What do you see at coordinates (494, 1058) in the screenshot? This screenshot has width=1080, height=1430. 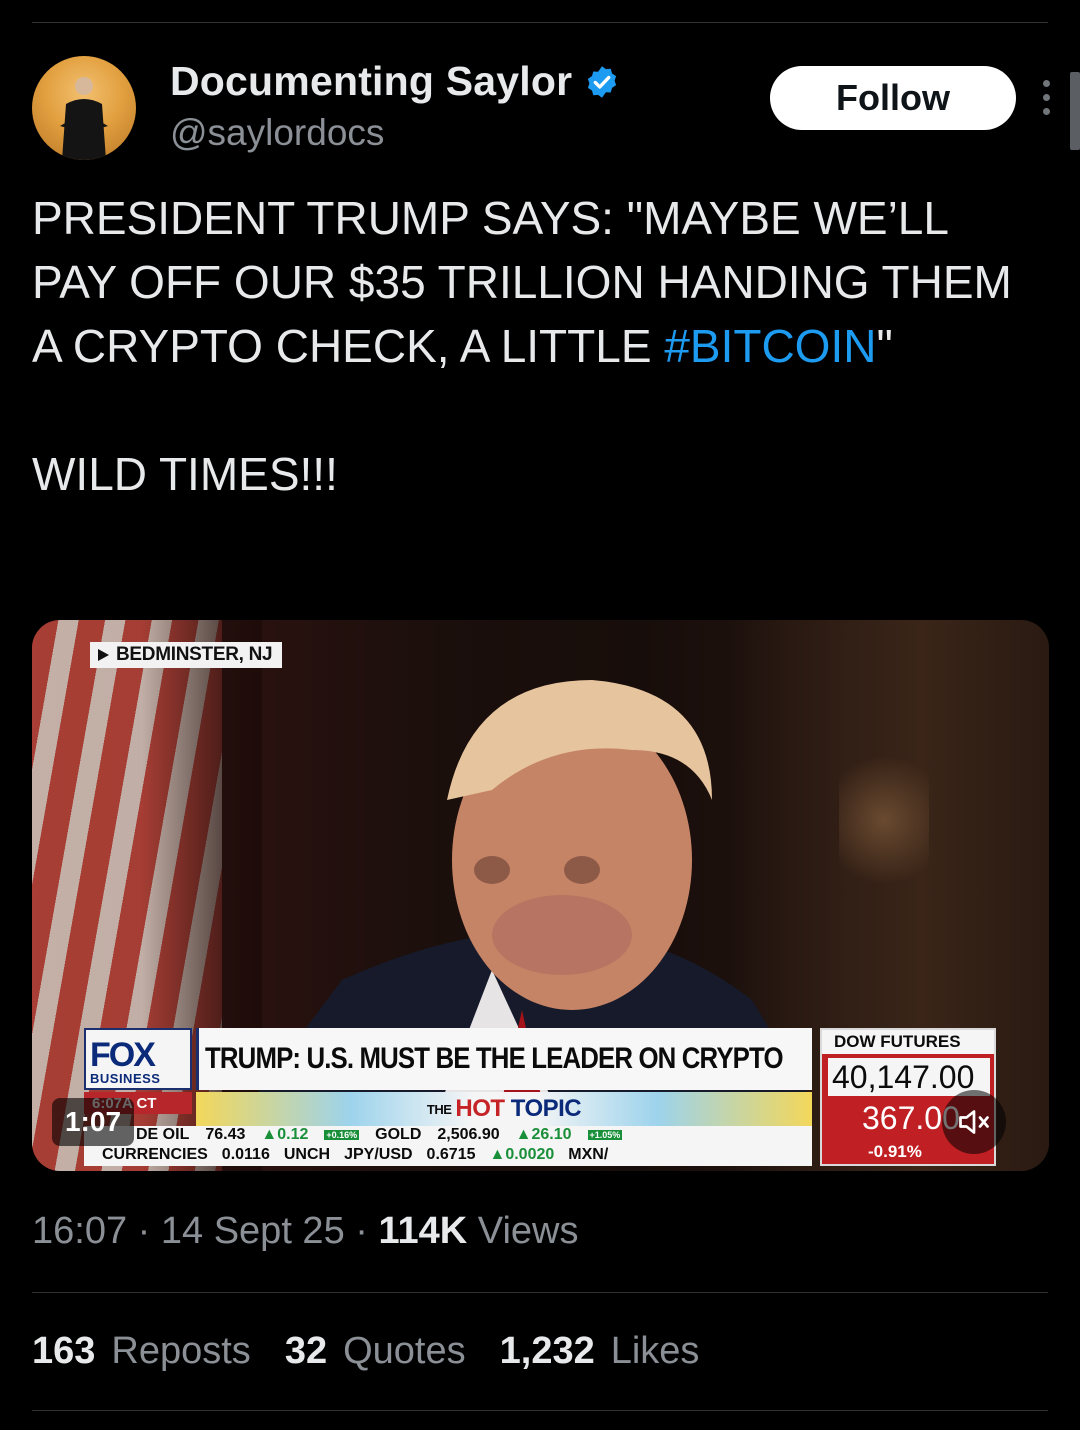 I see `news-headline: TRUMP: U.S. MUST BE THE LEADER ON CRYPTO` at bounding box center [494, 1058].